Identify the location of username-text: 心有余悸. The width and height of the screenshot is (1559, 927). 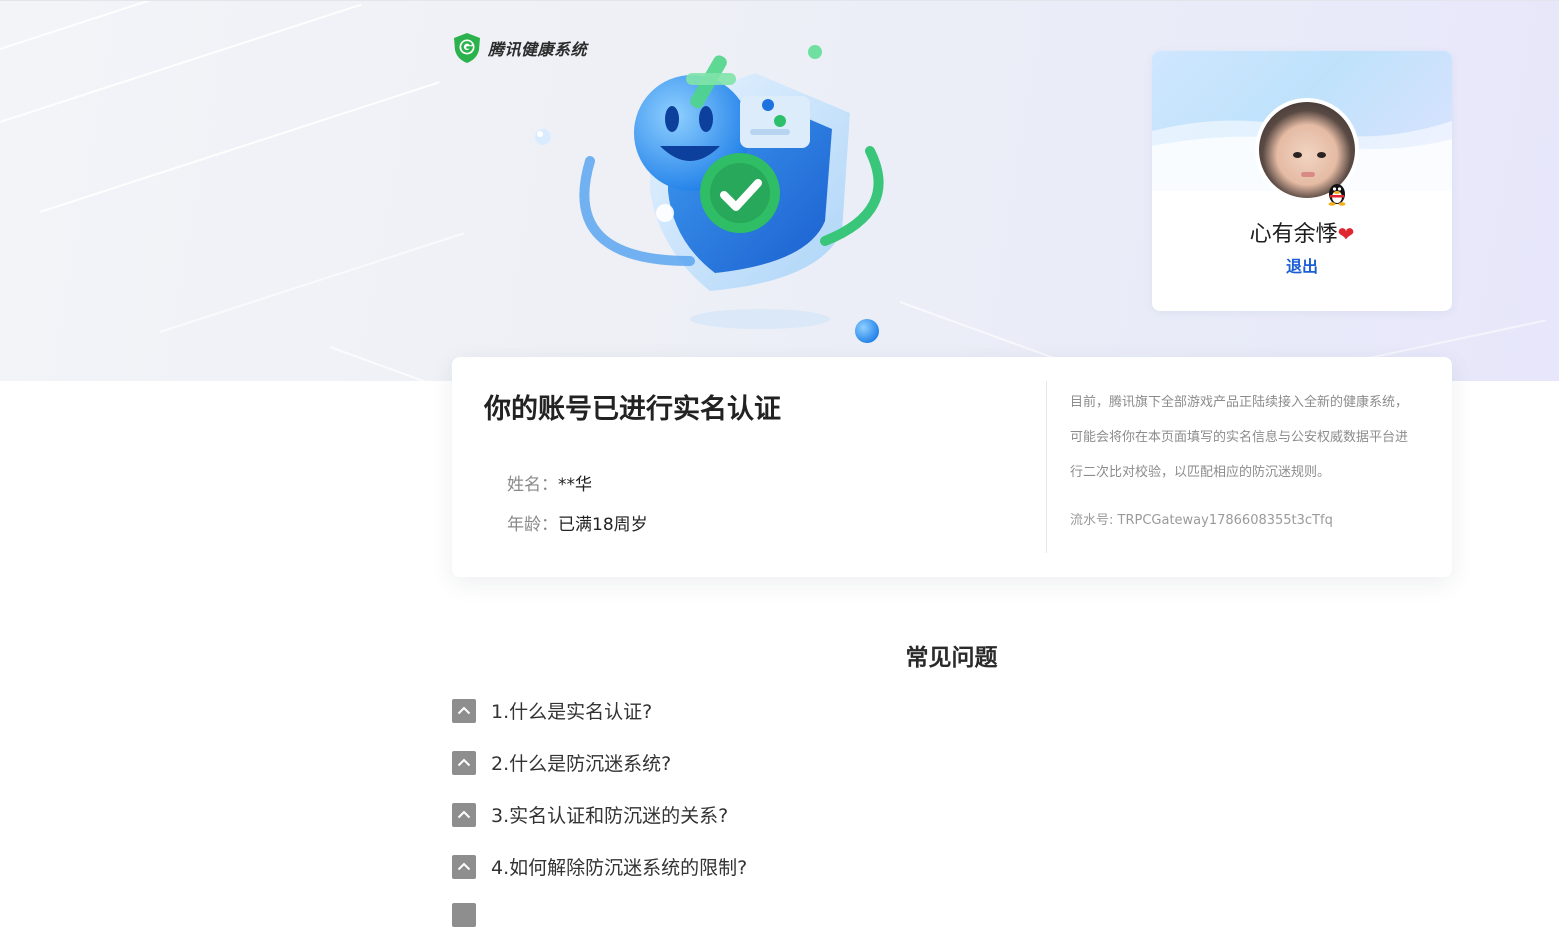
(1293, 234).